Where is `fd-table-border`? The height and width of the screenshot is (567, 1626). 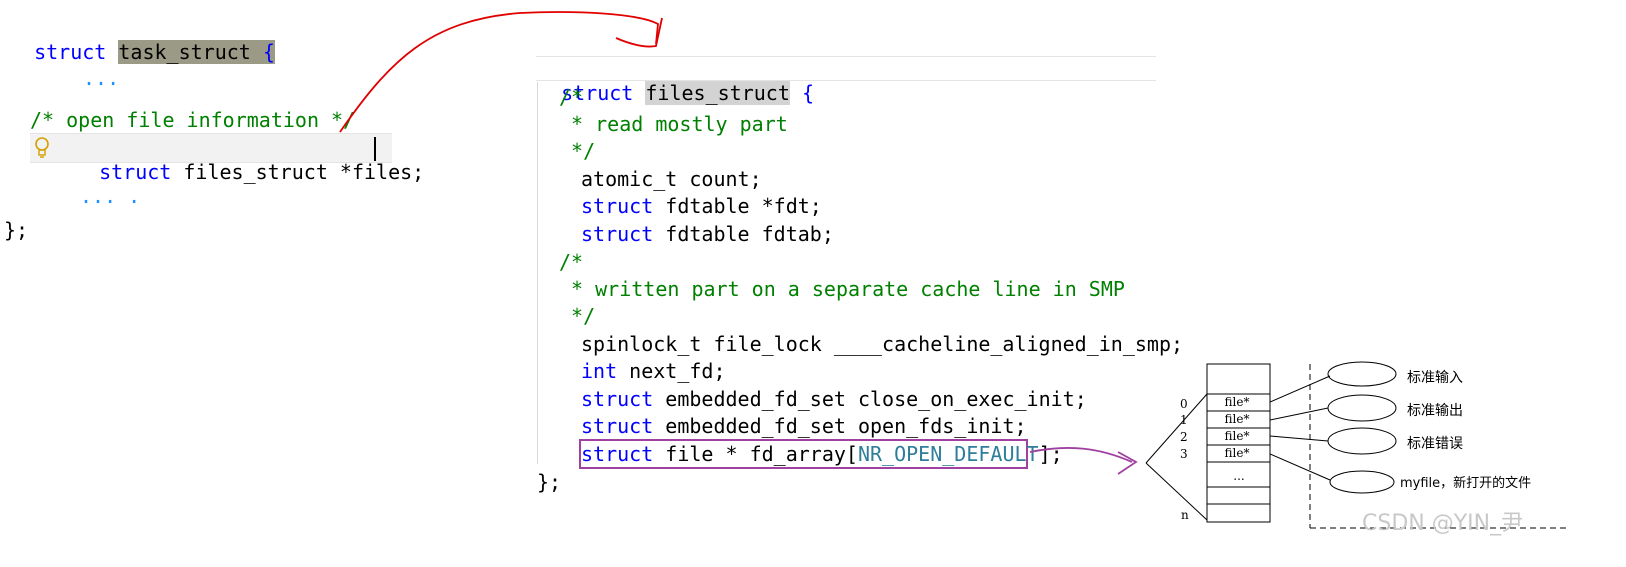
fd-table-border is located at coordinates (1238, 443).